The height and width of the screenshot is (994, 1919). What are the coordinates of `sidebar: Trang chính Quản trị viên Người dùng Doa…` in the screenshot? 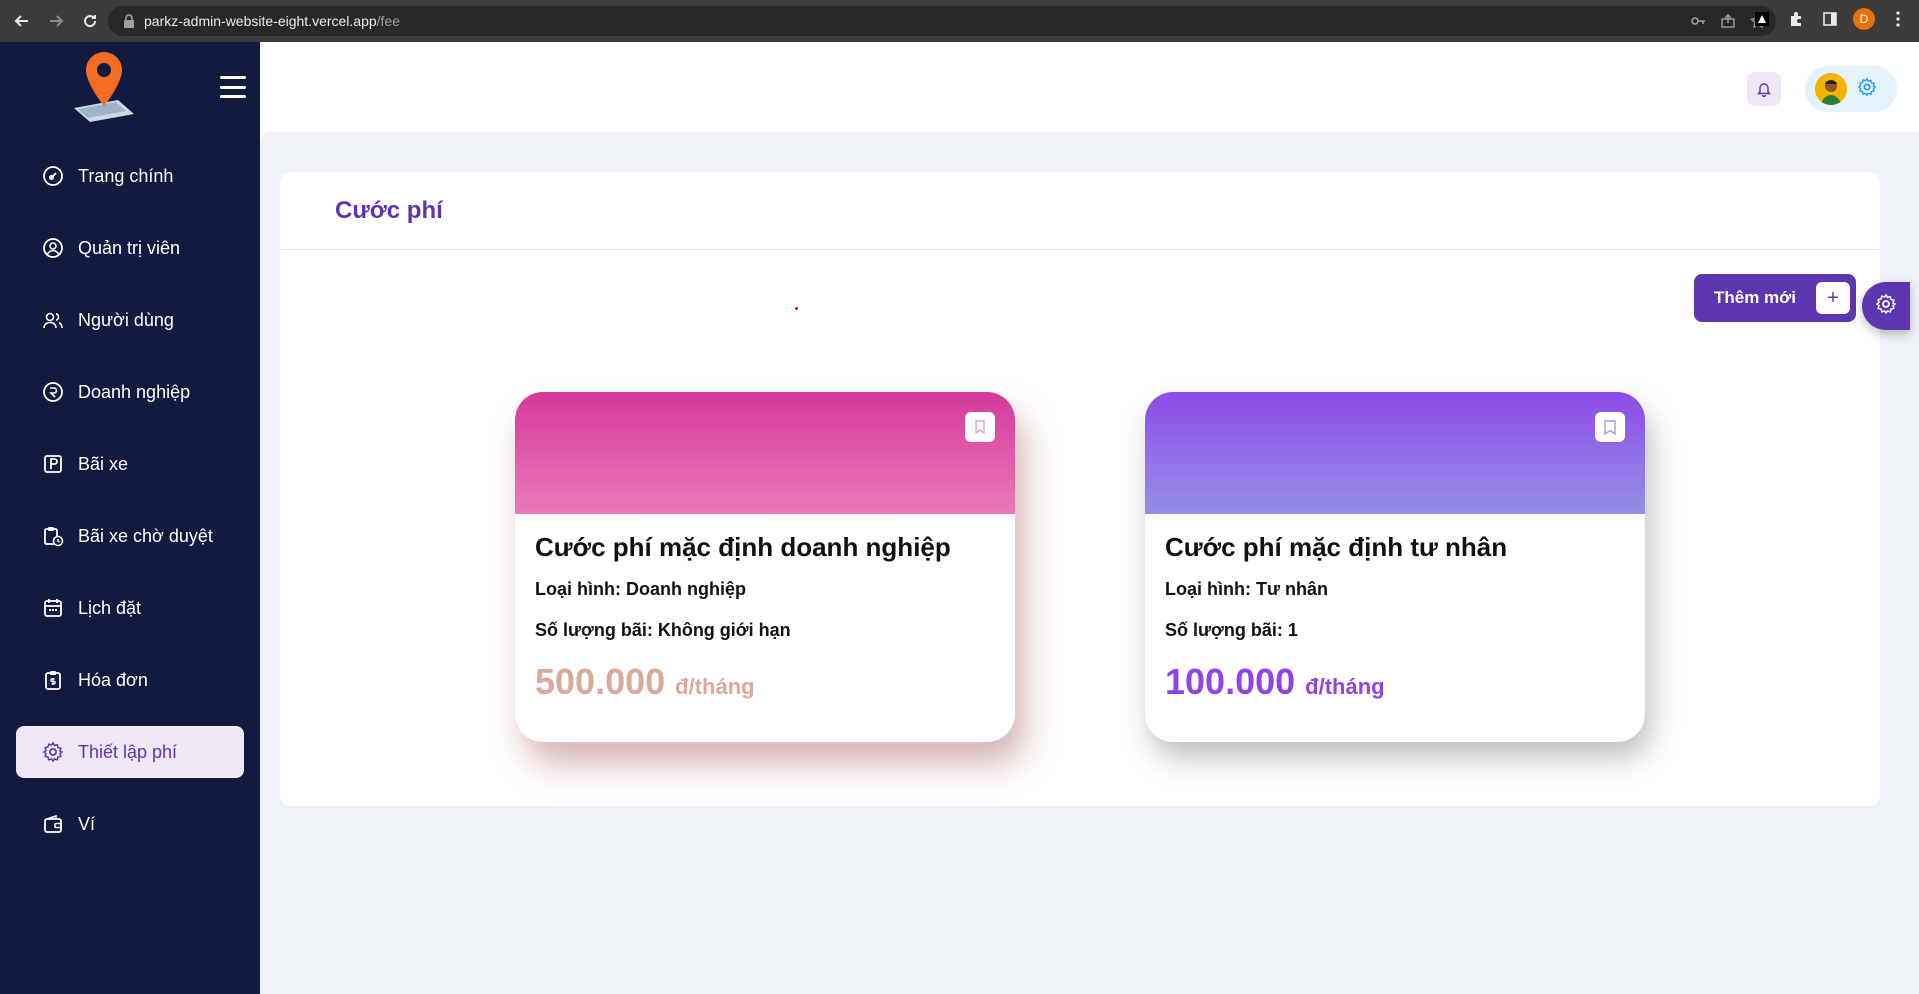 It's located at (130, 518).